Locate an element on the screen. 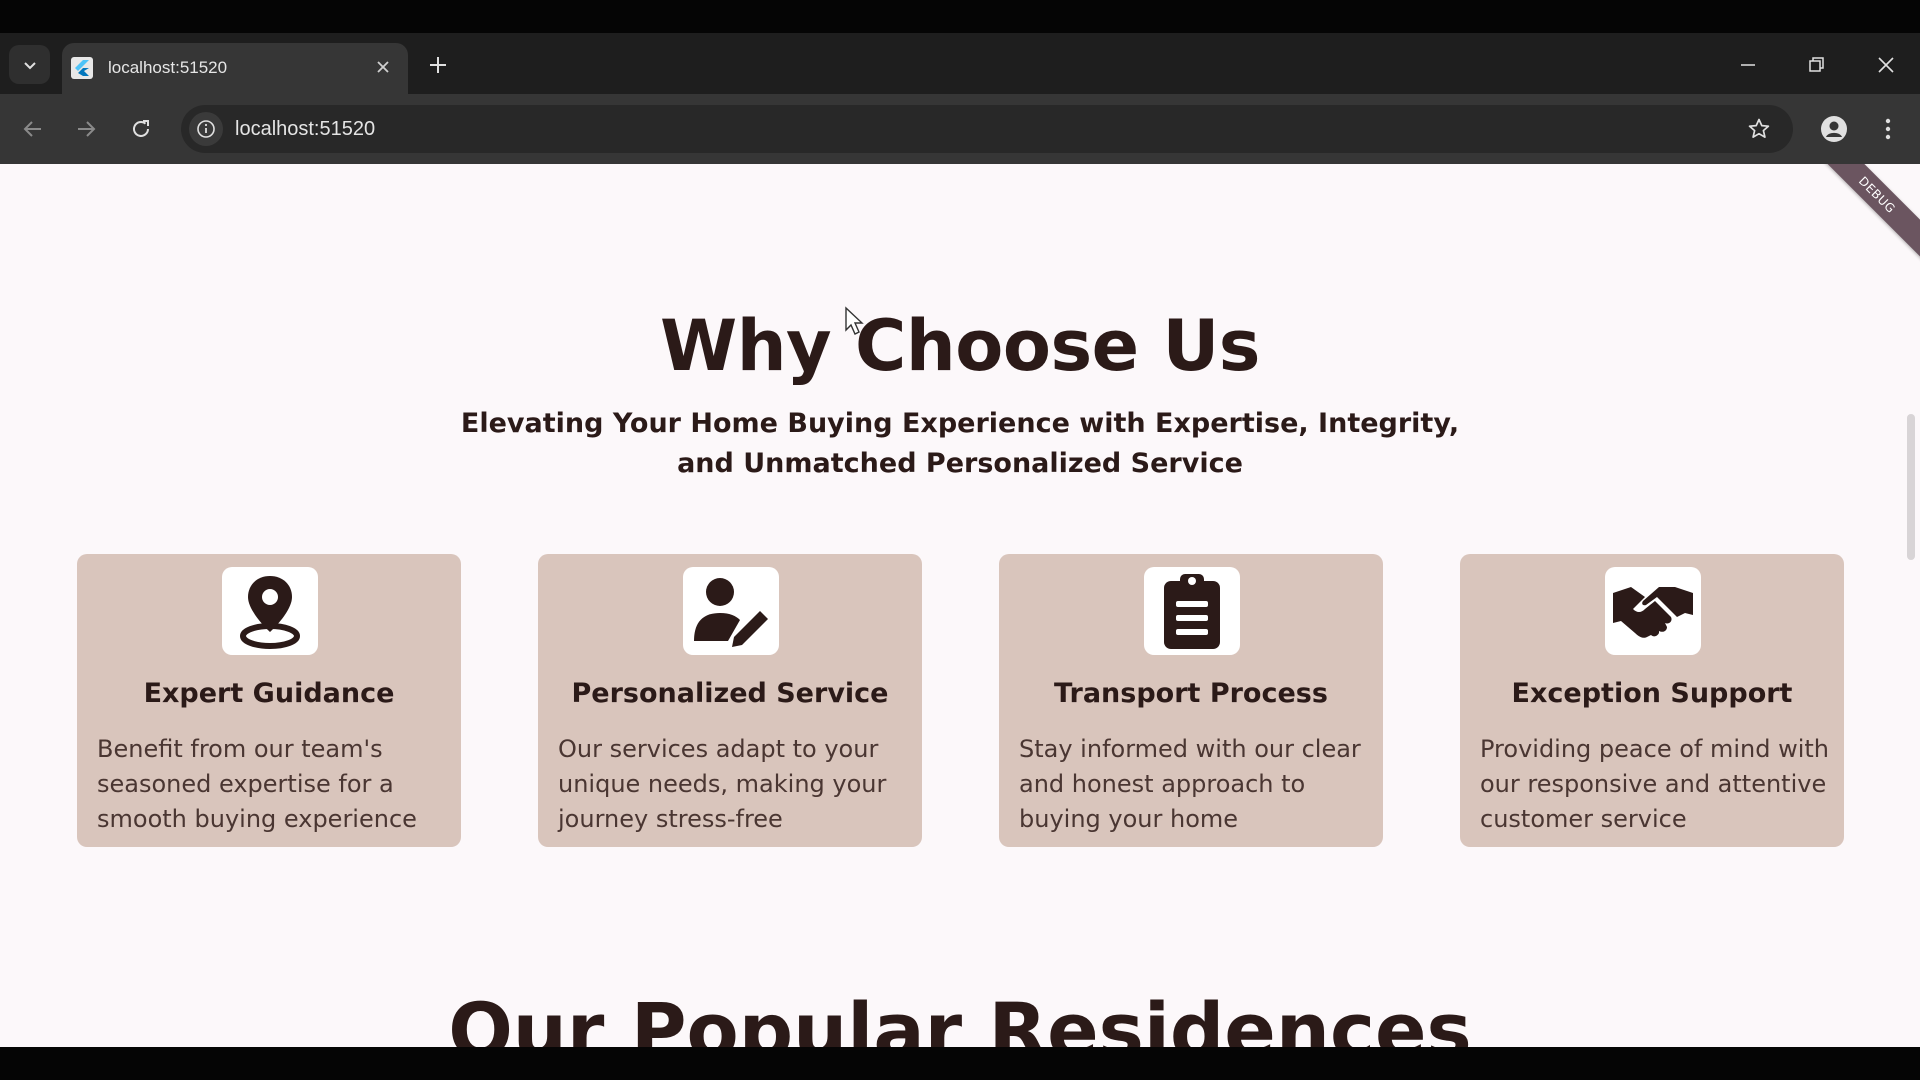 The image size is (1920, 1080). feature-title: Personalized Service is located at coordinates (730, 693).